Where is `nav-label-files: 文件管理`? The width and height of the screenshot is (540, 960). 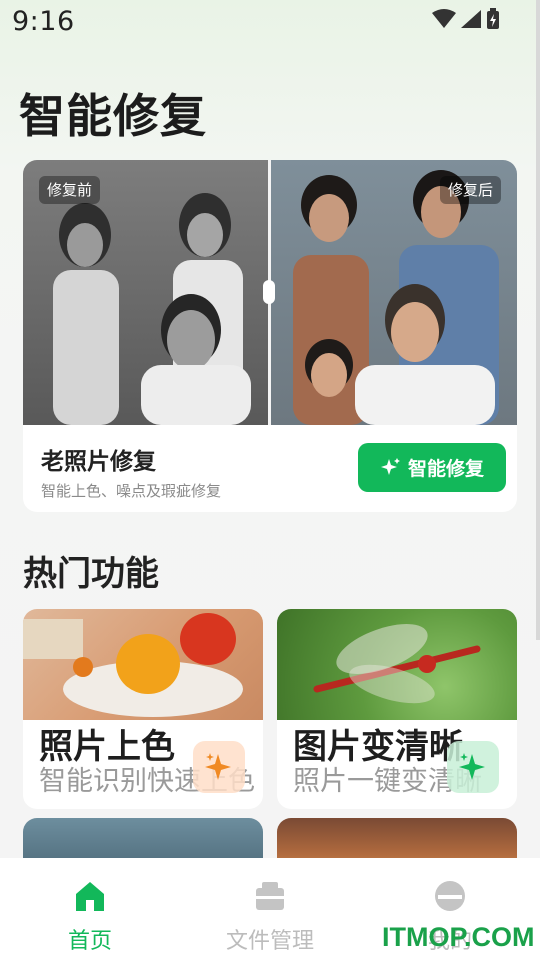 nav-label-files: 文件管理 is located at coordinates (269, 941).